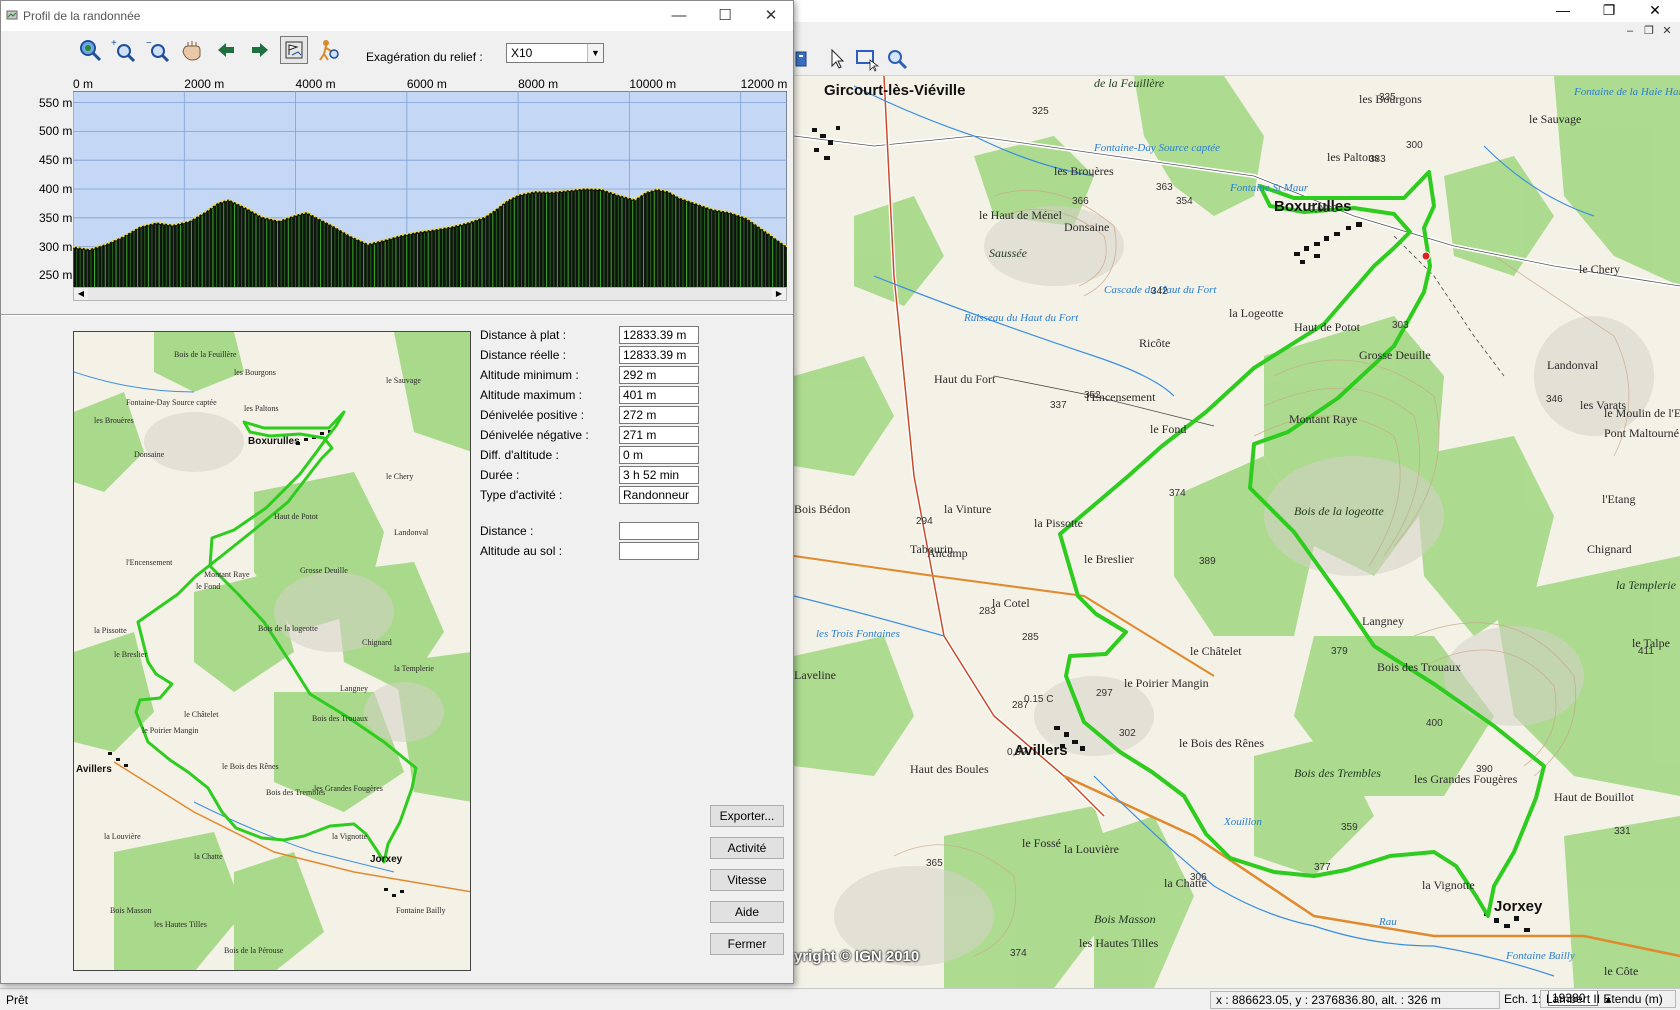  Describe the element at coordinates (764, 84) in the screenshot. I see `x-tick-label: 12000 m` at that location.